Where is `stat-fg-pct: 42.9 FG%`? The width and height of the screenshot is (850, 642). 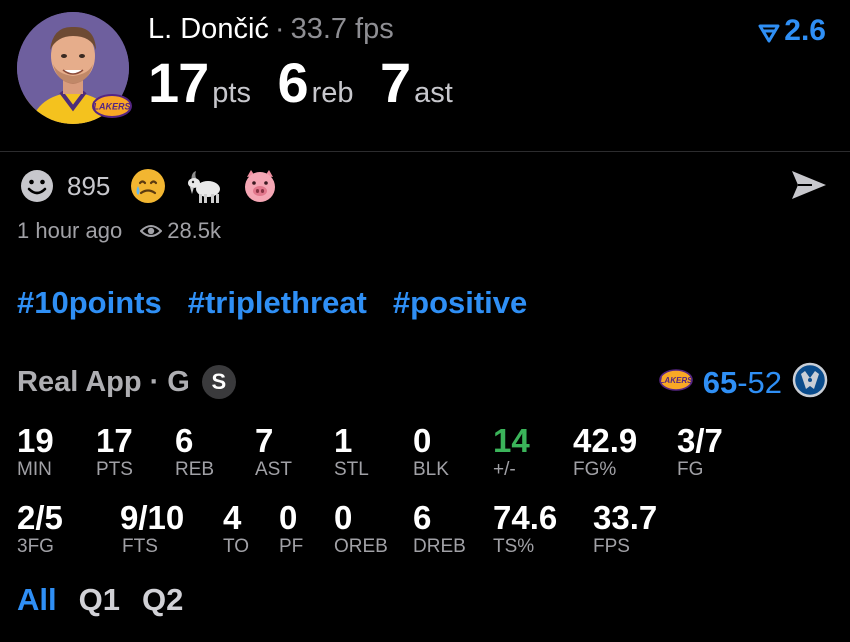 stat-fg-pct: 42.9 FG% is located at coordinates (605, 452).